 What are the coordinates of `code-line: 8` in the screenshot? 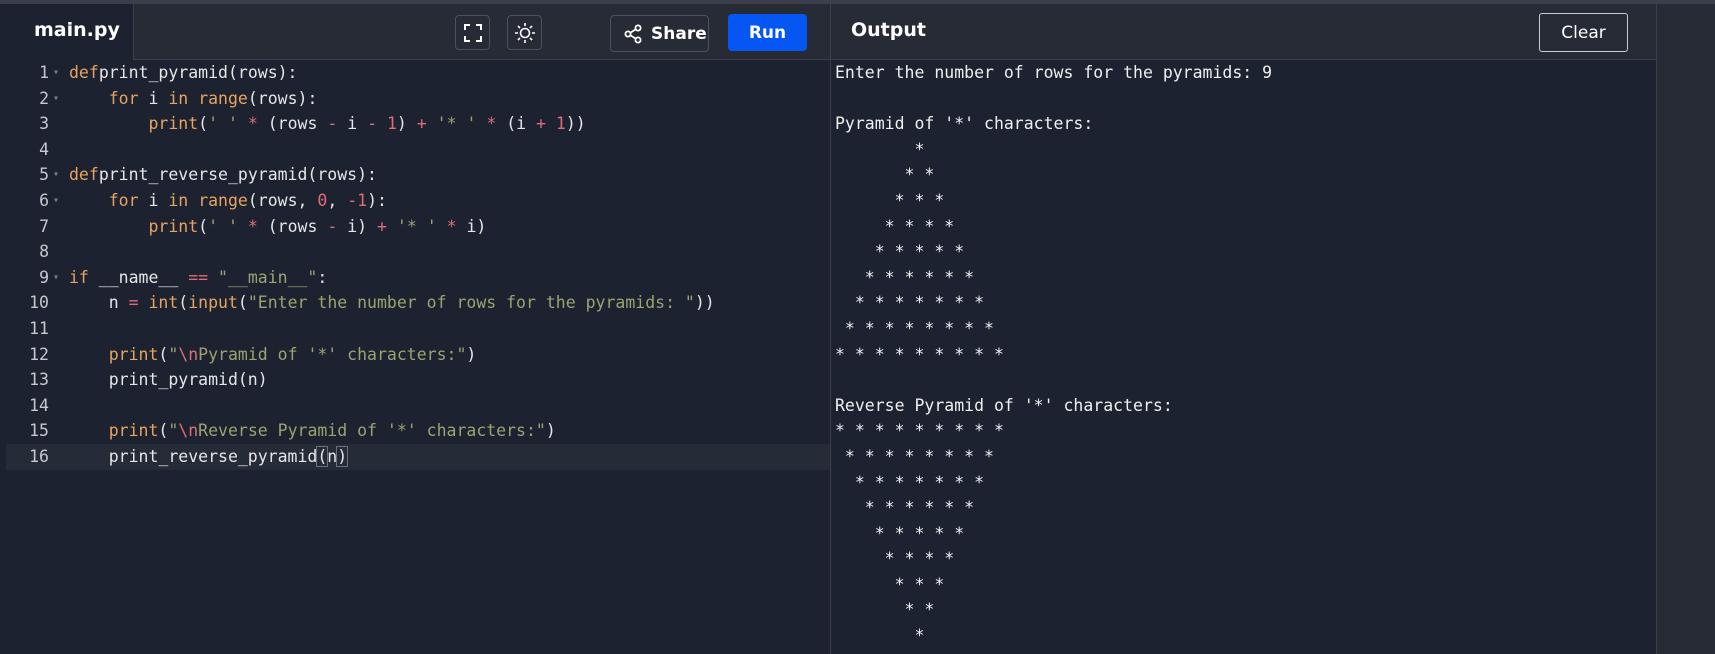 It's located at (418, 252).